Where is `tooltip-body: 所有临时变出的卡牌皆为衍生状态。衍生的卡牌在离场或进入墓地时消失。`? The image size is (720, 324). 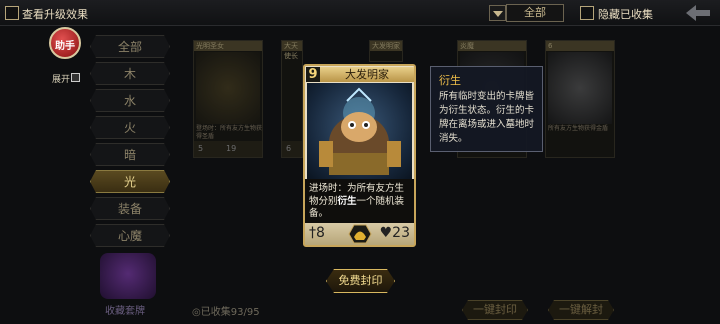
tooltip-body: 所有临时变出的卡牌皆为衍生状态。衍生的卡牌在离场或进入墓地时消失。 is located at coordinates (487, 117).